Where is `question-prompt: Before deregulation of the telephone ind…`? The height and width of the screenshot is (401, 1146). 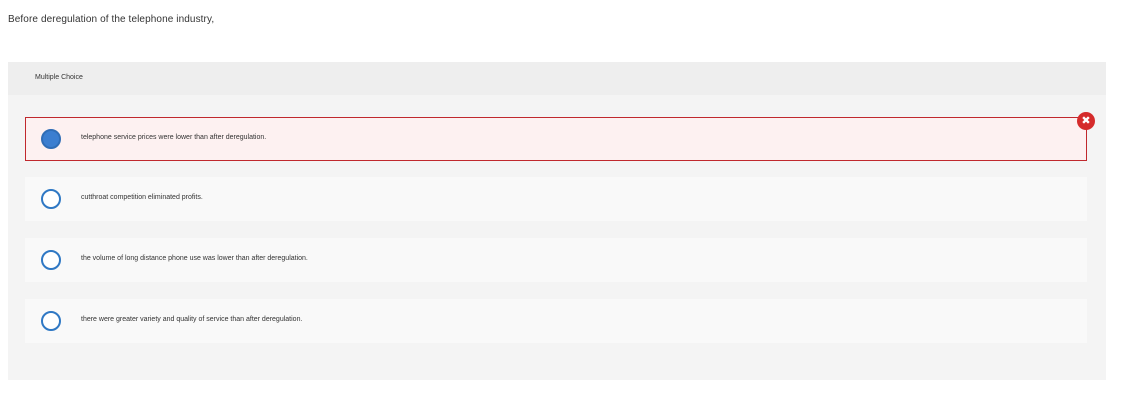
question-prompt: Before deregulation of the telephone ind… is located at coordinates (111, 19).